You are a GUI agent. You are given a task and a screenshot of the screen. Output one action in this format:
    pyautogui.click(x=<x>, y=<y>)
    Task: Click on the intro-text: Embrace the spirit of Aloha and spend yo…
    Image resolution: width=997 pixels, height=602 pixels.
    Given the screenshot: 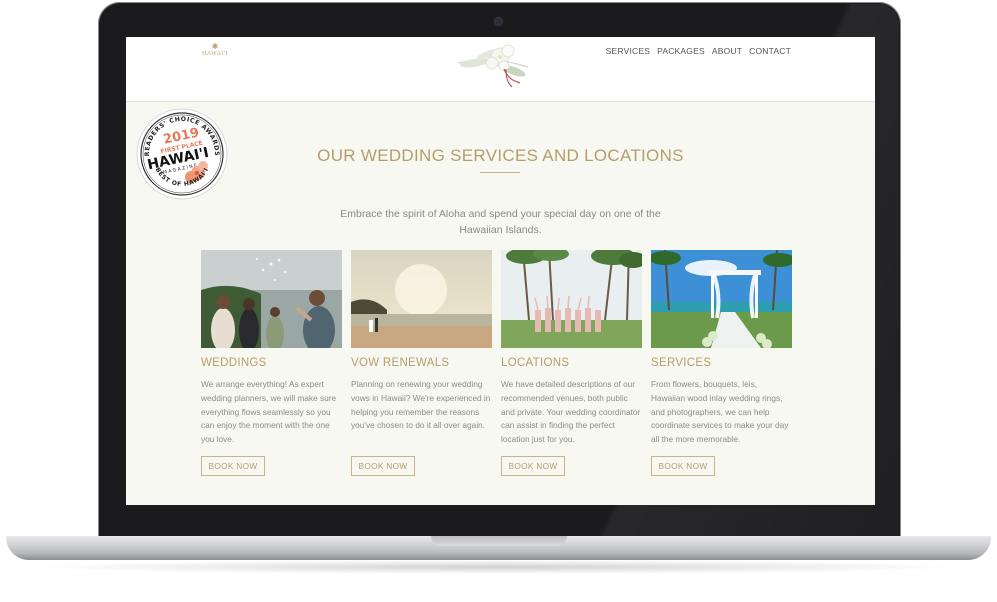 What is the action you would take?
    pyautogui.click(x=500, y=221)
    